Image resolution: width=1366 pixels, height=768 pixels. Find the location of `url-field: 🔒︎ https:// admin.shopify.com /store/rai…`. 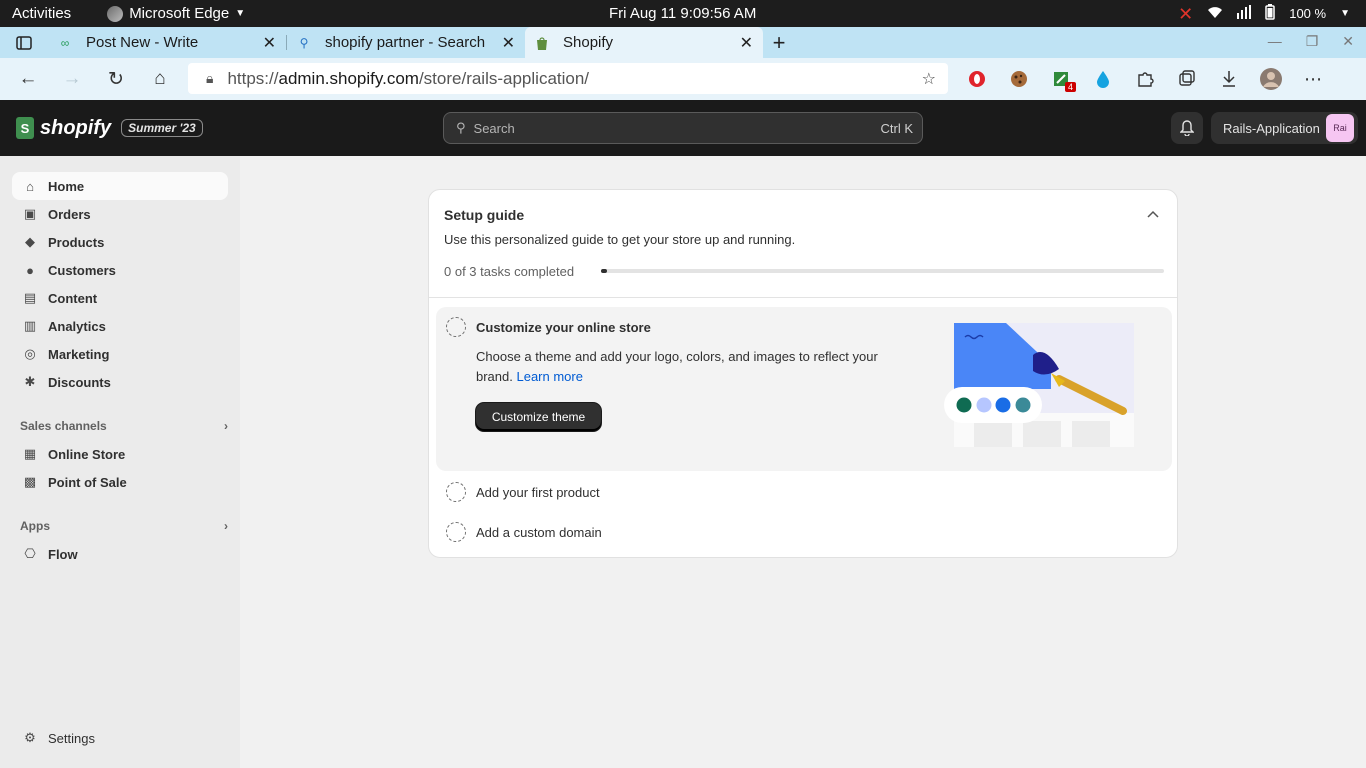

url-field: 🔒︎ https:// admin.shopify.com /store/rai… is located at coordinates (568, 78).